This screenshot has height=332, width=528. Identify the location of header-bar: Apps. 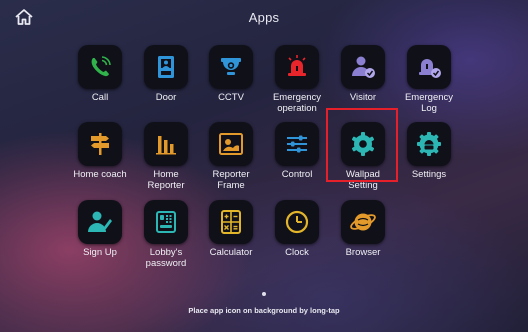
(264, 17).